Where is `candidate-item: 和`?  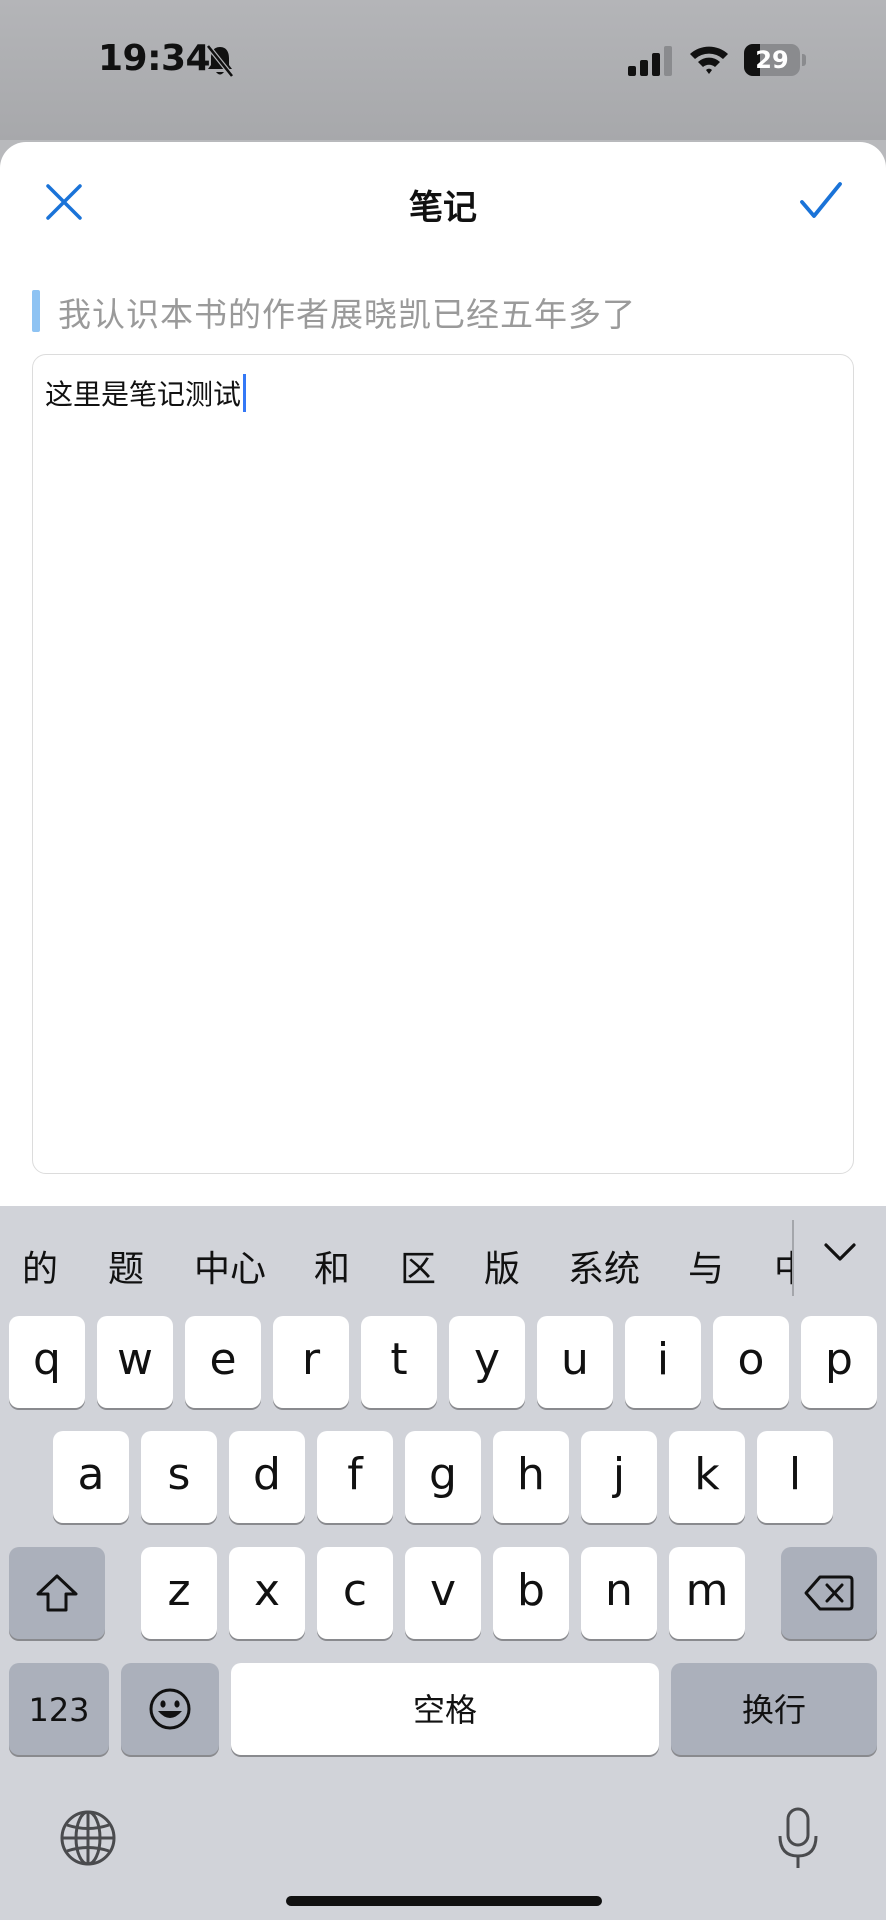
candidate-item: 和 is located at coordinates (332, 1266).